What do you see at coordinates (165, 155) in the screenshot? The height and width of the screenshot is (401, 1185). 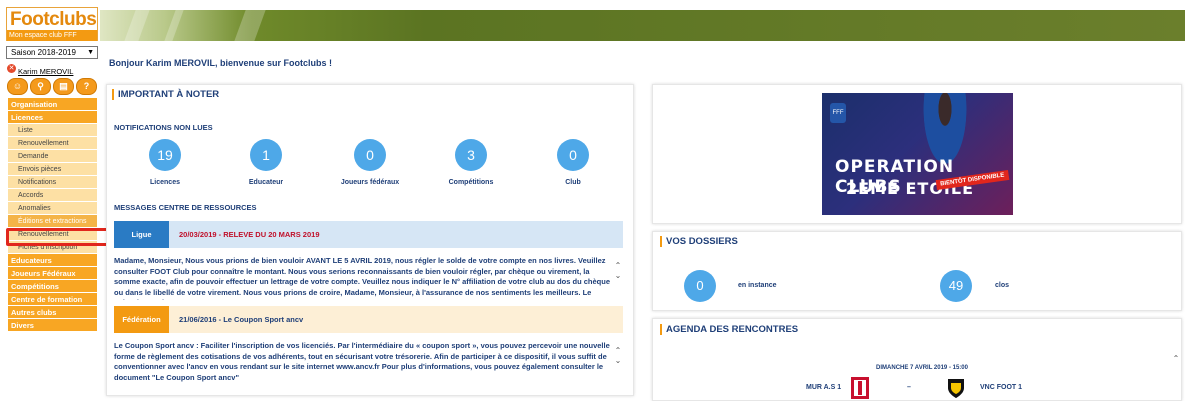 I see `notification-count: 19` at bounding box center [165, 155].